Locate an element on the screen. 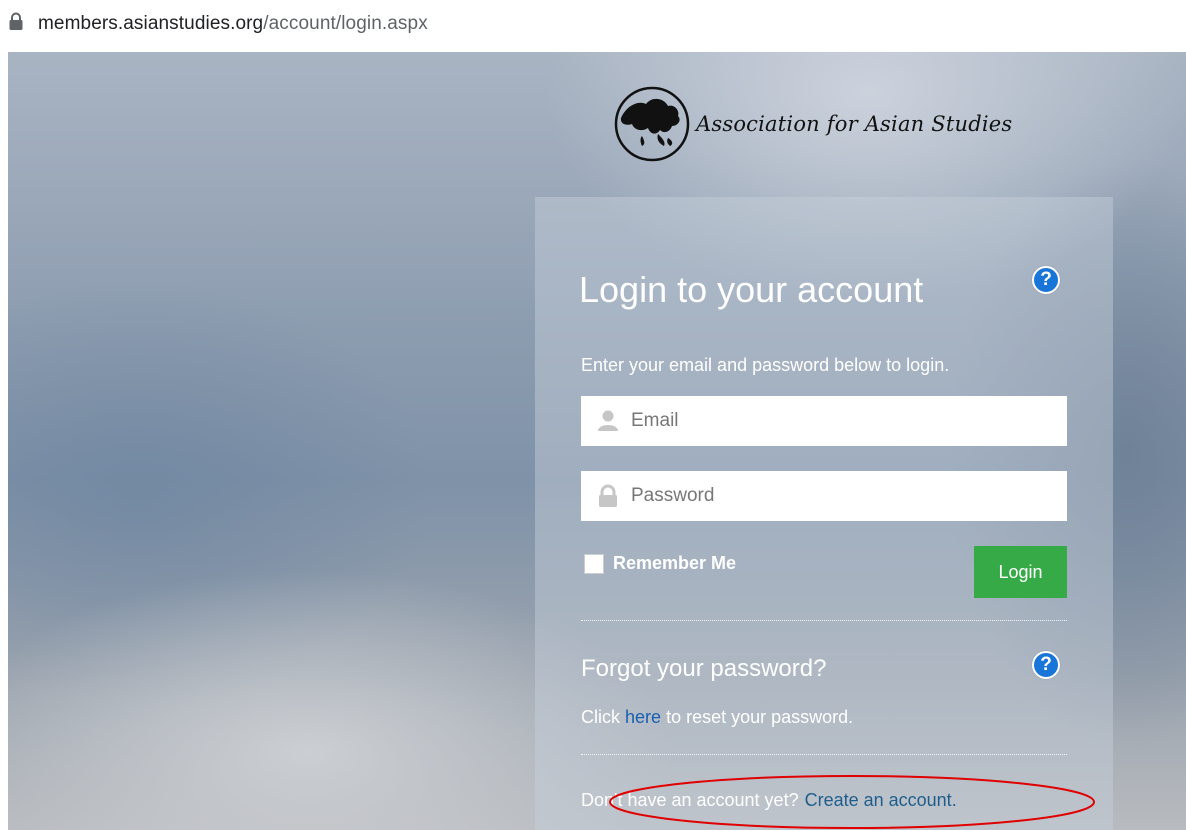 The height and width of the screenshot is (830, 1186). reset-password-text: Click here to reset your password. is located at coordinates (717, 717).